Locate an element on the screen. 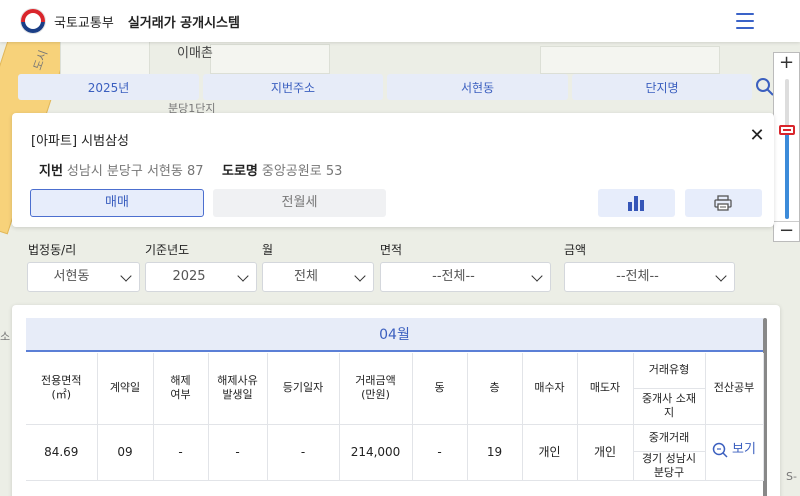 Image resolution: width=800 pixels, height=496 pixels. tab-sale: 매매 is located at coordinates (117, 203).